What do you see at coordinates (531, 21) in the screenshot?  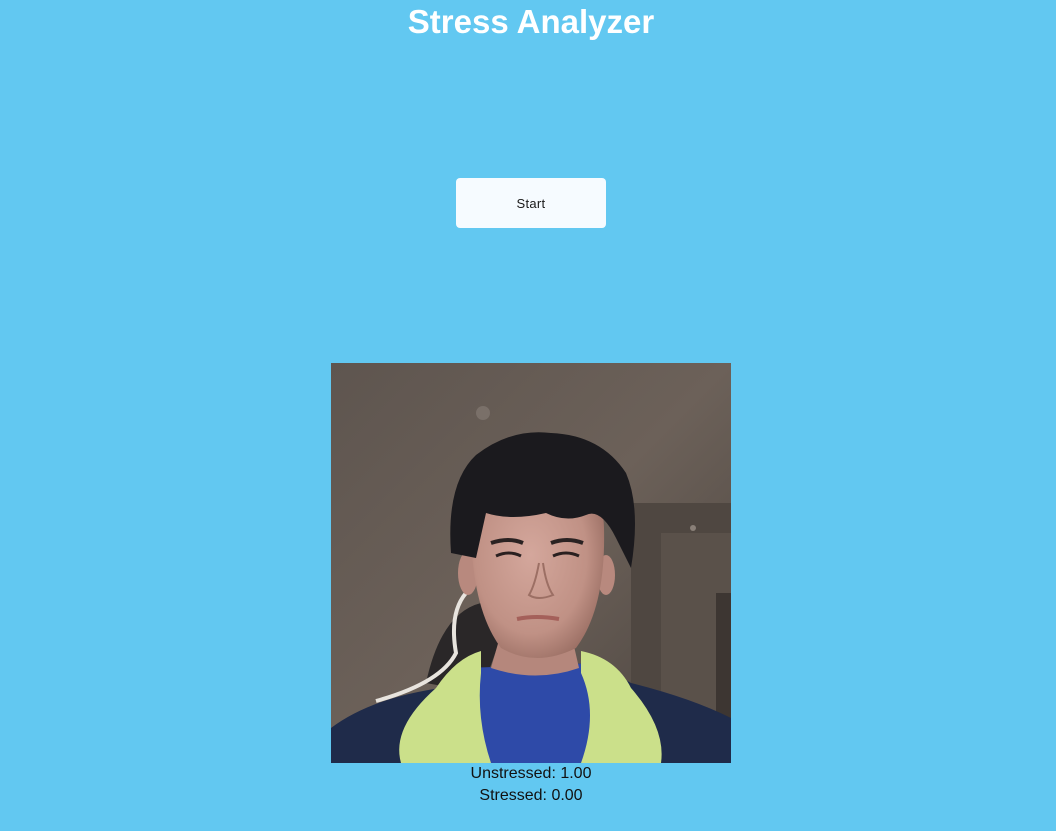 I see `page-title: Stress Analyzer` at bounding box center [531, 21].